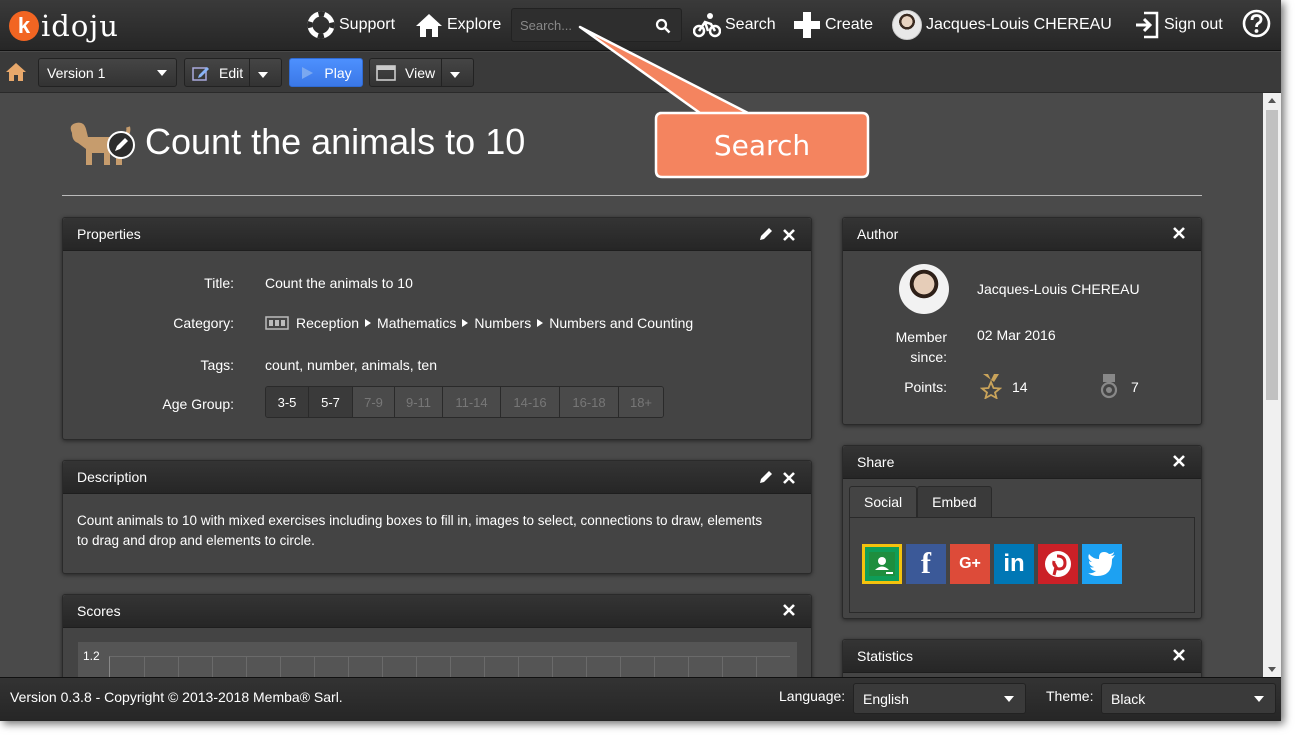 Image resolution: width=1295 pixels, height=735 pixels. Describe the element at coordinates (970, 564) in the screenshot. I see `google-plus-icon: G+` at that location.